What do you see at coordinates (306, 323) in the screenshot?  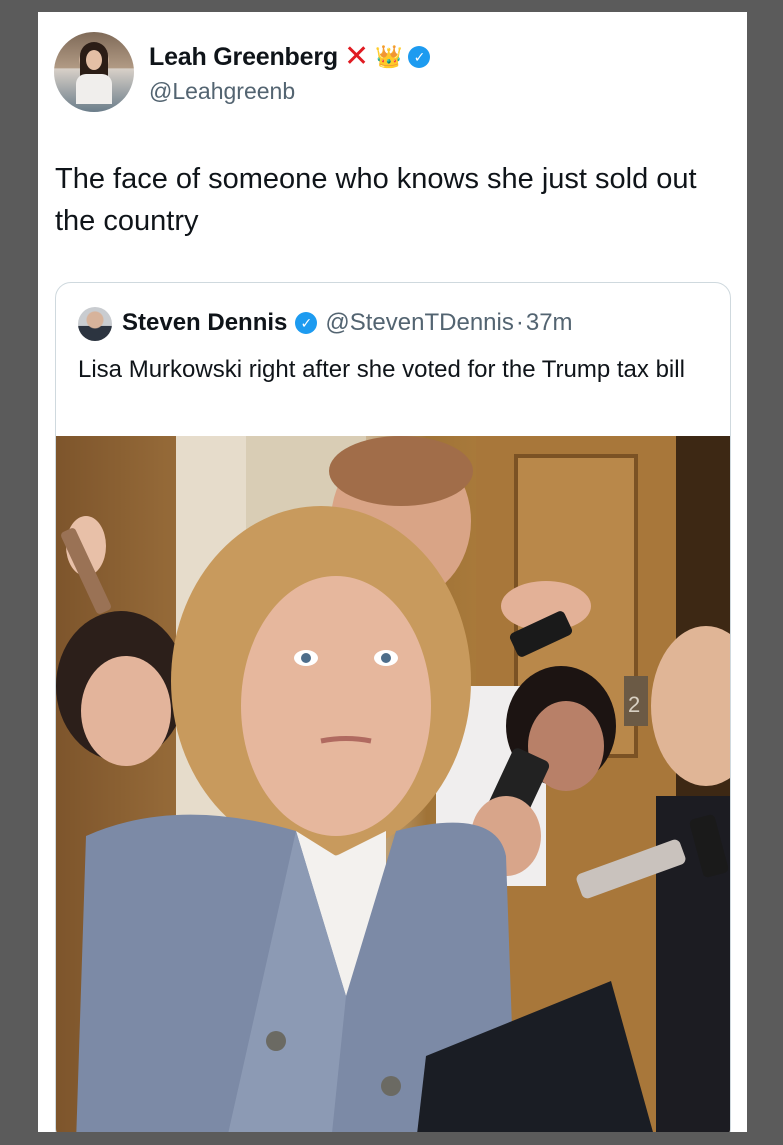 I see `quoted-verified-badge-icon: ✓` at bounding box center [306, 323].